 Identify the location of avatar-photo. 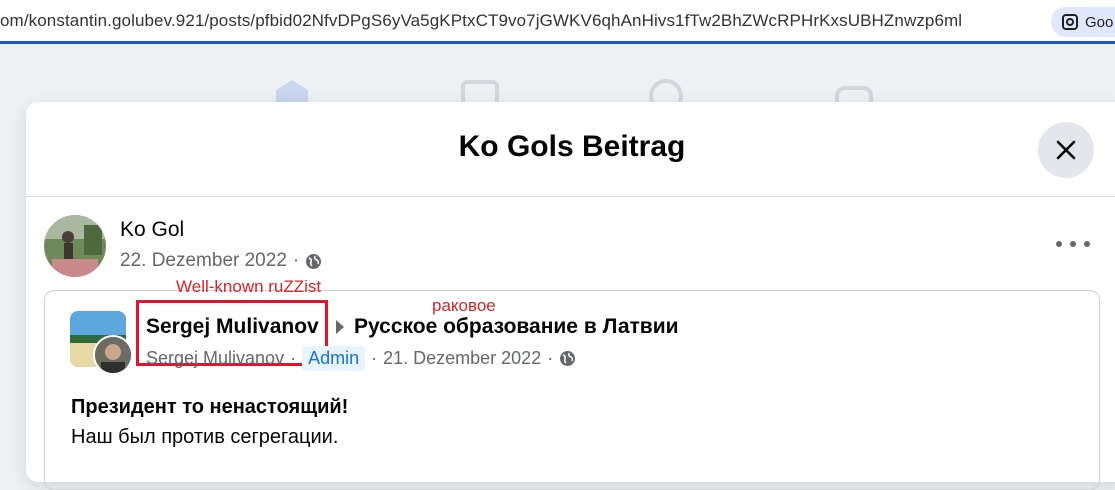
(75, 246).